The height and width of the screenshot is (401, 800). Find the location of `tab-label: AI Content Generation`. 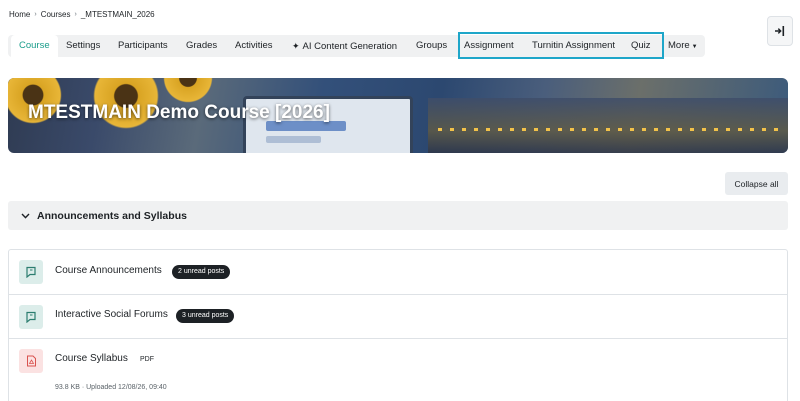

tab-label: AI Content Generation is located at coordinates (350, 46).